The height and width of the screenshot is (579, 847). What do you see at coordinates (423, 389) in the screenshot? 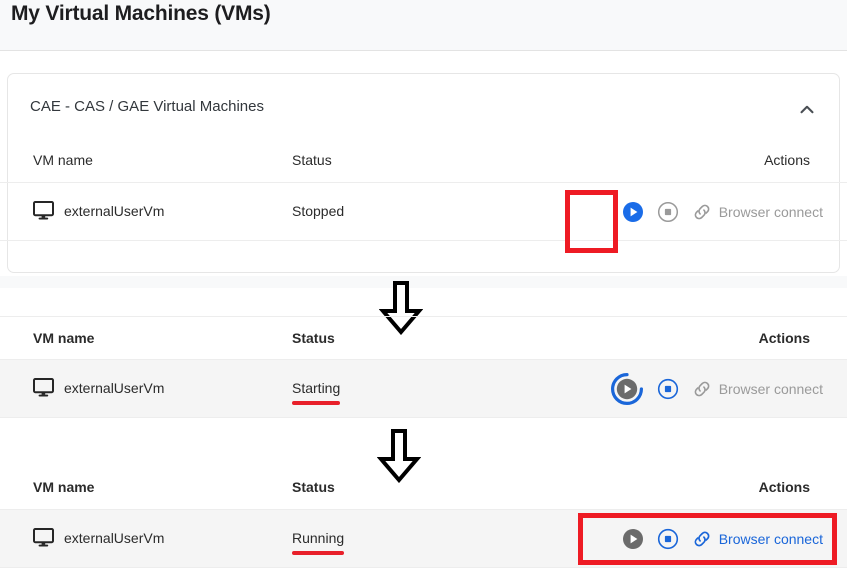
I see `table-row: externalUserVm Starting Browser connect` at bounding box center [423, 389].